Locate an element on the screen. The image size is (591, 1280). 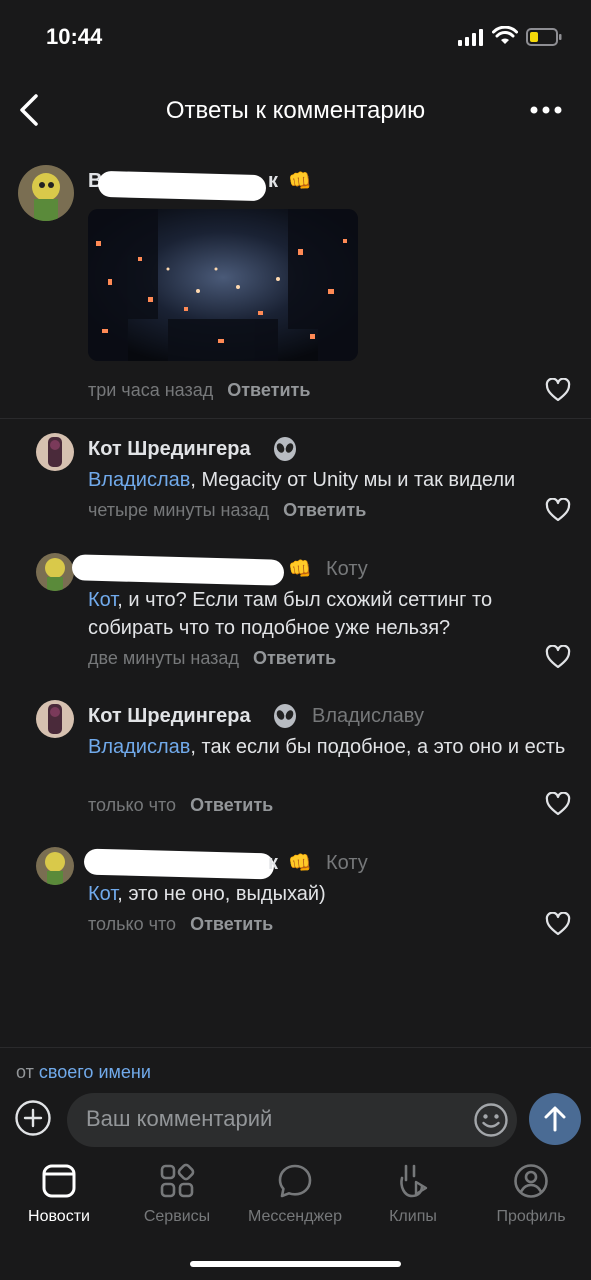
attached-photo is located at coordinates (223, 285).